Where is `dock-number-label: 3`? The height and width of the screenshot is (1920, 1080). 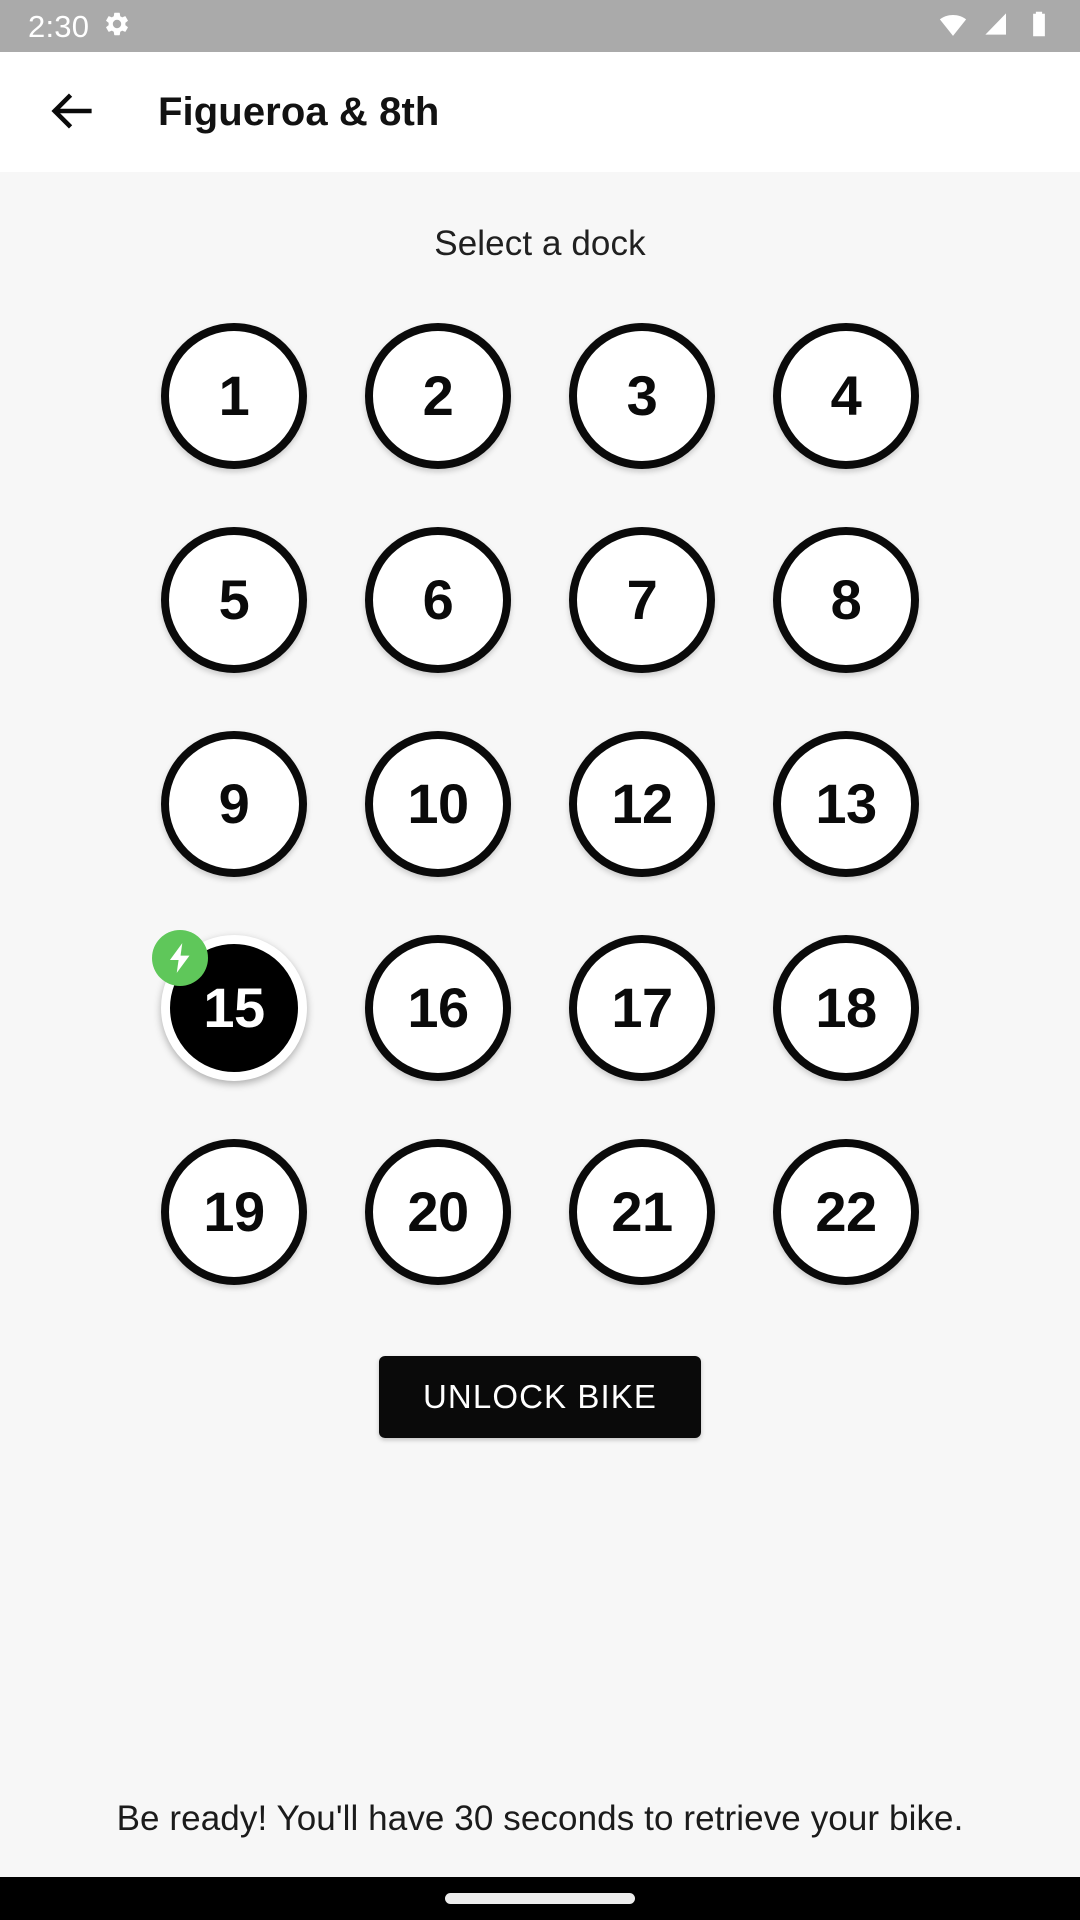
dock-number-label: 3 is located at coordinates (642, 395).